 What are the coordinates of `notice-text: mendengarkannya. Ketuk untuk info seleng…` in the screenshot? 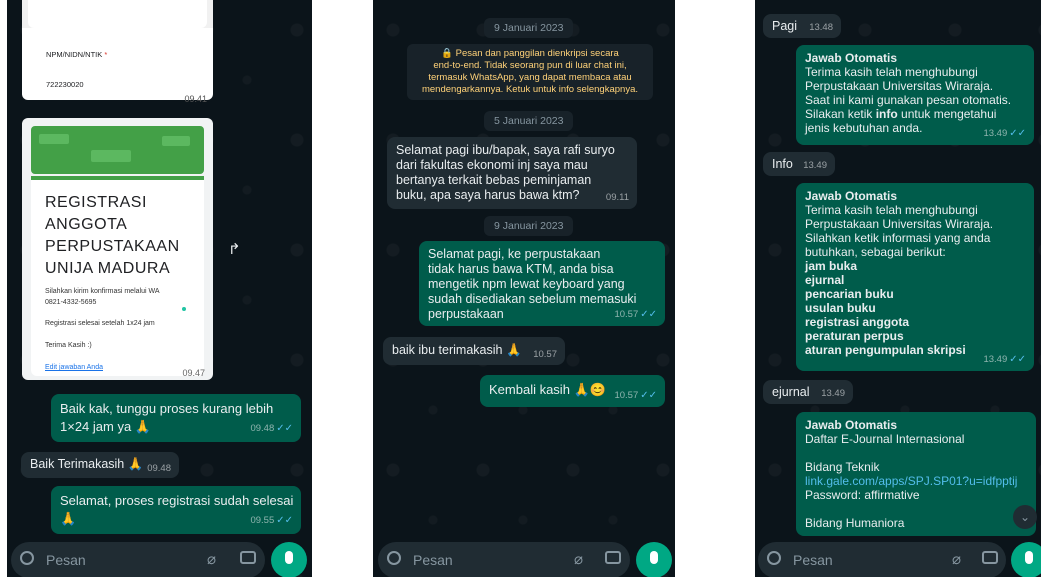 It's located at (529, 89).